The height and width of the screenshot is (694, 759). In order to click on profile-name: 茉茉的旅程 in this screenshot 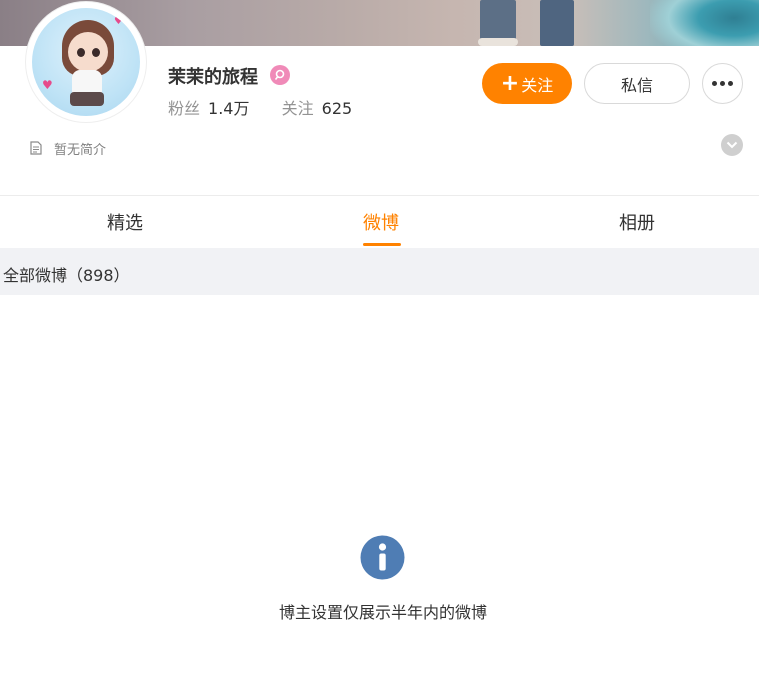, I will do `click(213, 77)`.